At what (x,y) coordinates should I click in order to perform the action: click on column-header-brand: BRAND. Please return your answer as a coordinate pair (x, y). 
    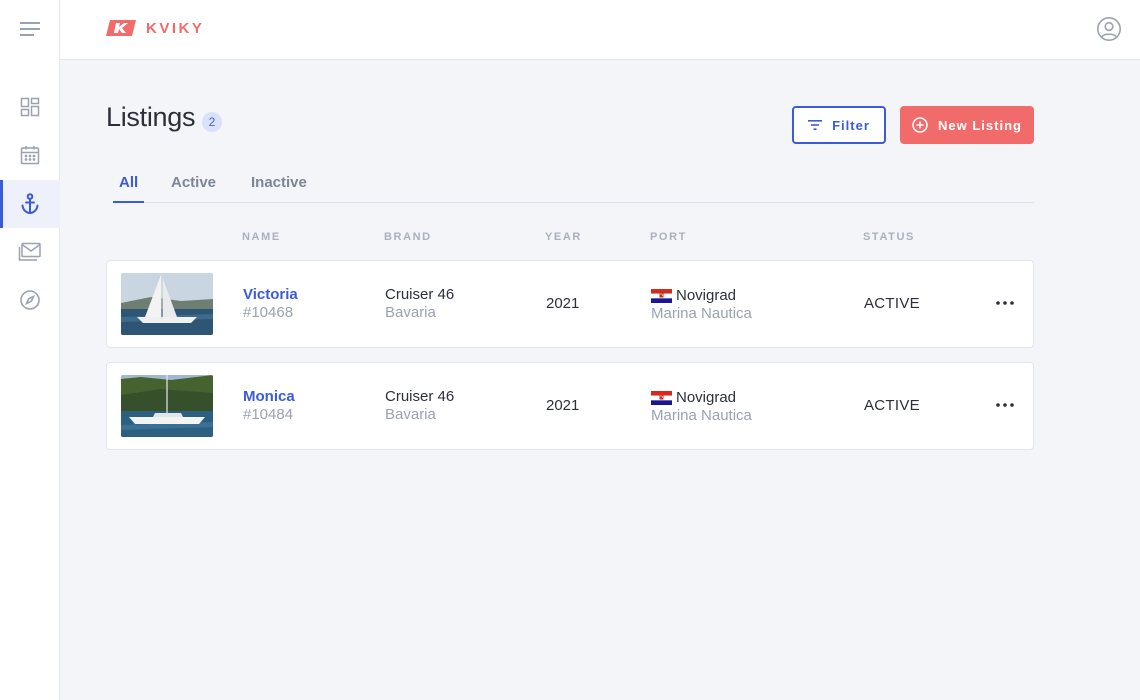
    Looking at the image, I should click on (408, 237).